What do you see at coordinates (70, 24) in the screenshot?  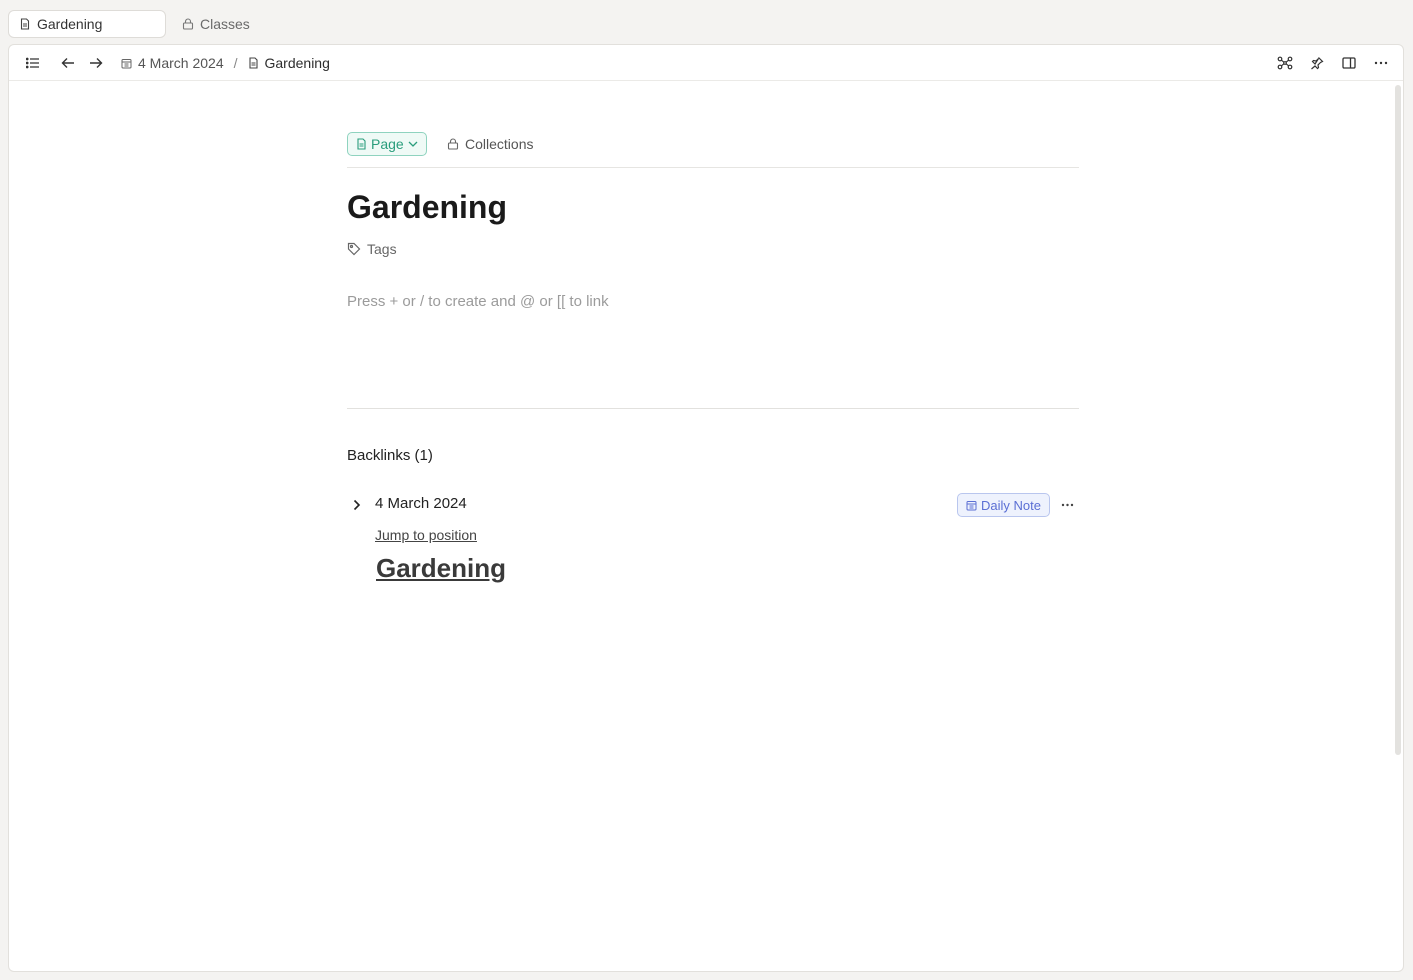 I see `tab-label: Gardening` at bounding box center [70, 24].